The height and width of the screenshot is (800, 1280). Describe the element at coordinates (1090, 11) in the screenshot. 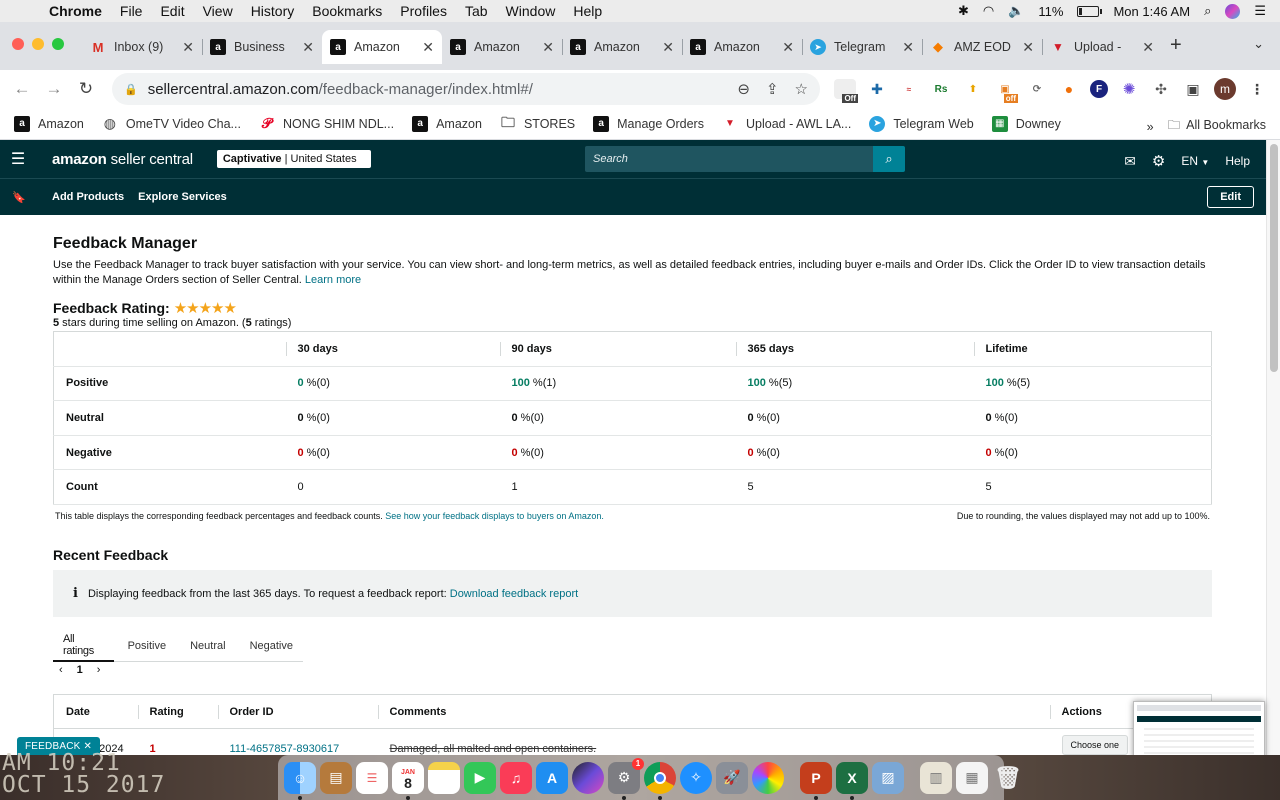

I see `battery-icon` at that location.